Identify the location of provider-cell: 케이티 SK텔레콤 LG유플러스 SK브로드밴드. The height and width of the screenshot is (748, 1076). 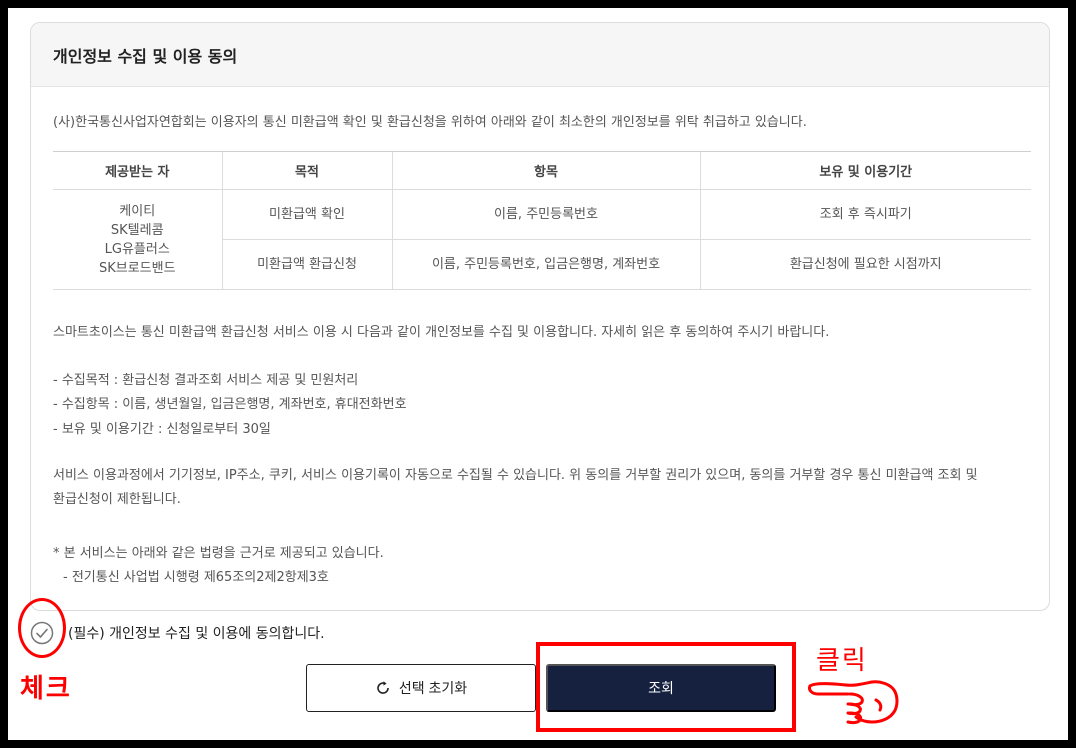
(137, 239).